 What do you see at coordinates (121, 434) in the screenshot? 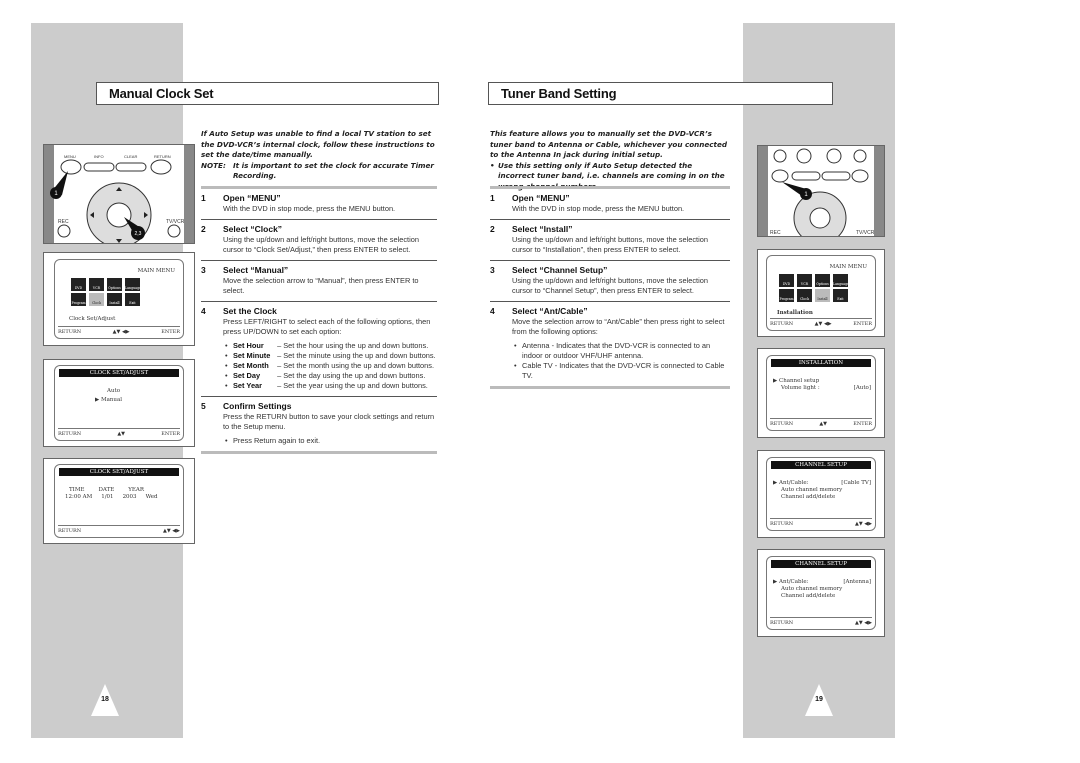
I see `nav-hint: ▲▼` at bounding box center [121, 434].